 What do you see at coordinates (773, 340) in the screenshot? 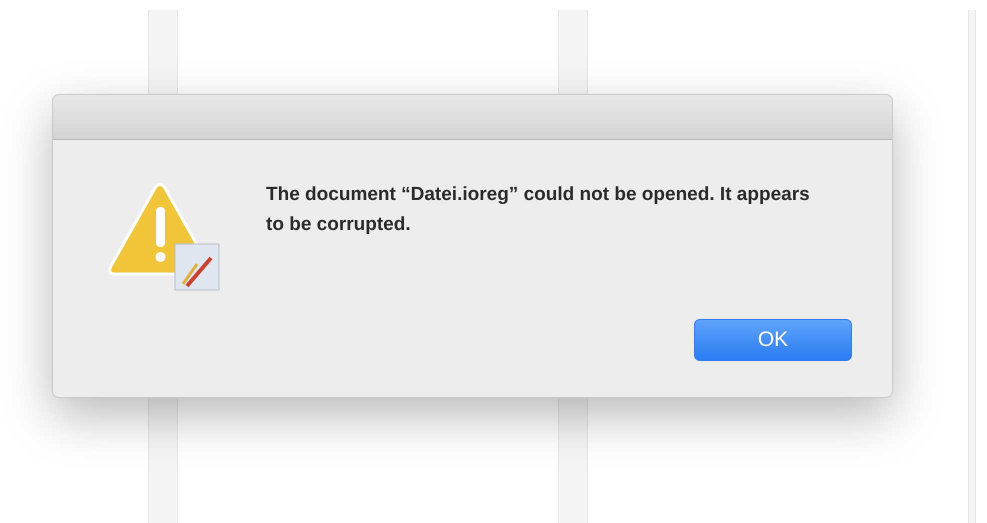
I see `ok-button: OK` at bounding box center [773, 340].